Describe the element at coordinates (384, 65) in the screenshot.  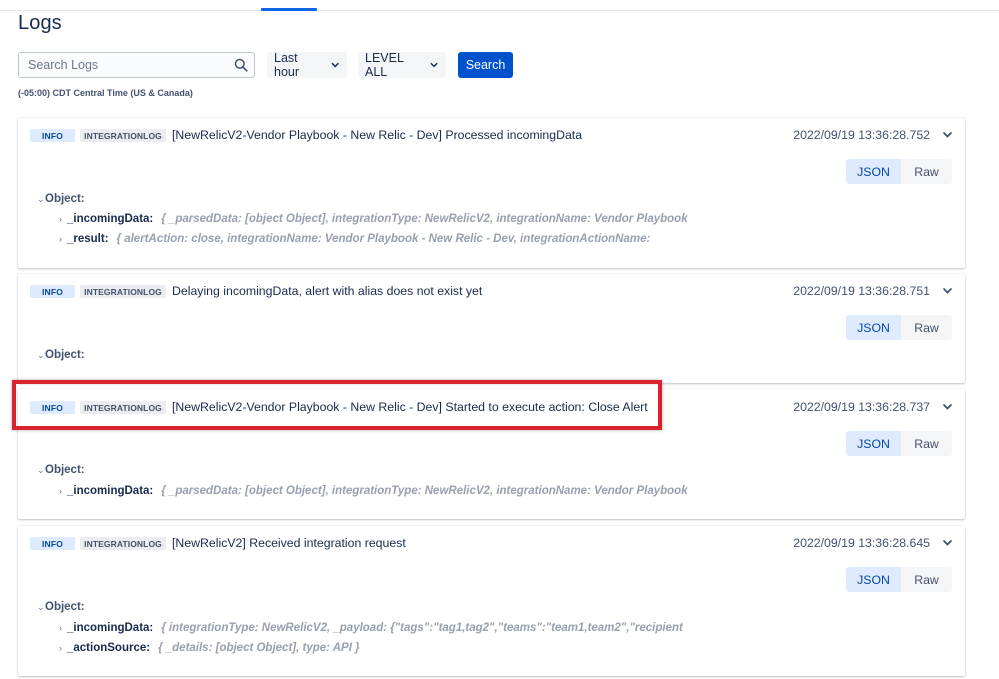
I see `level-filter-value: LEVEL ALL` at that location.